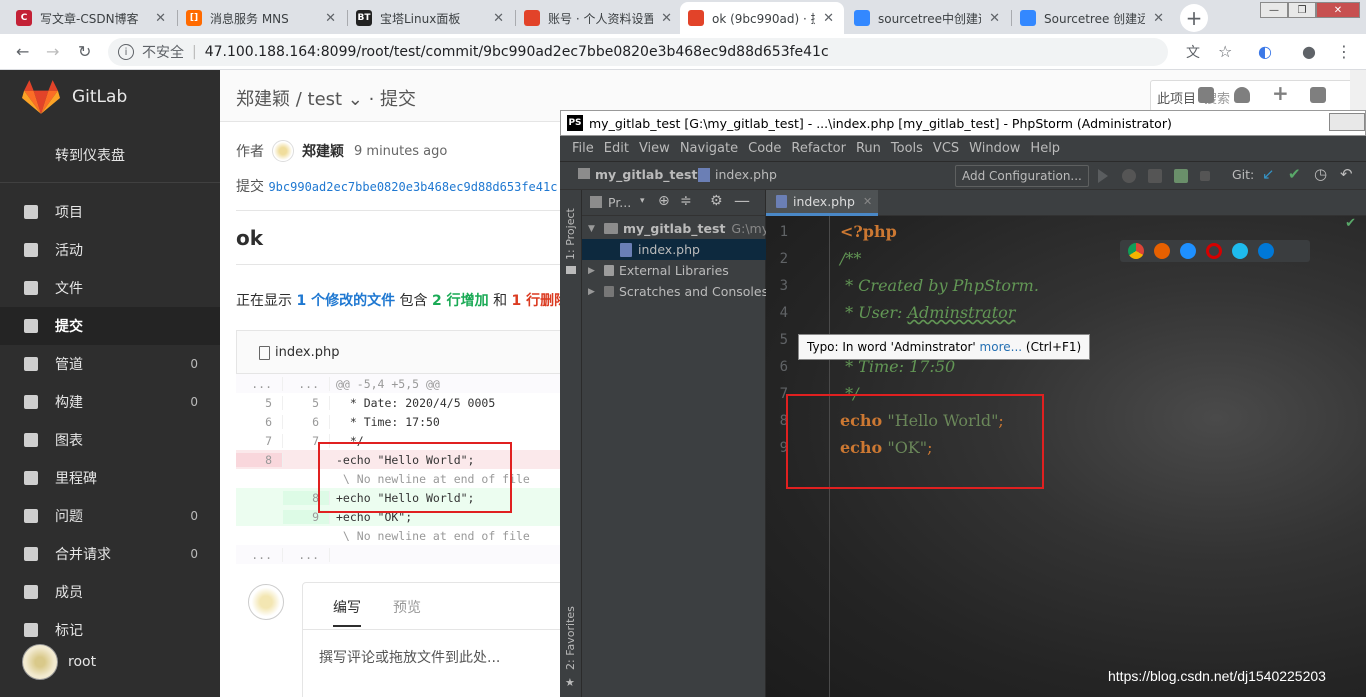  Describe the element at coordinates (742, 200) in the screenshot. I see `hide-icon: —` at that location.